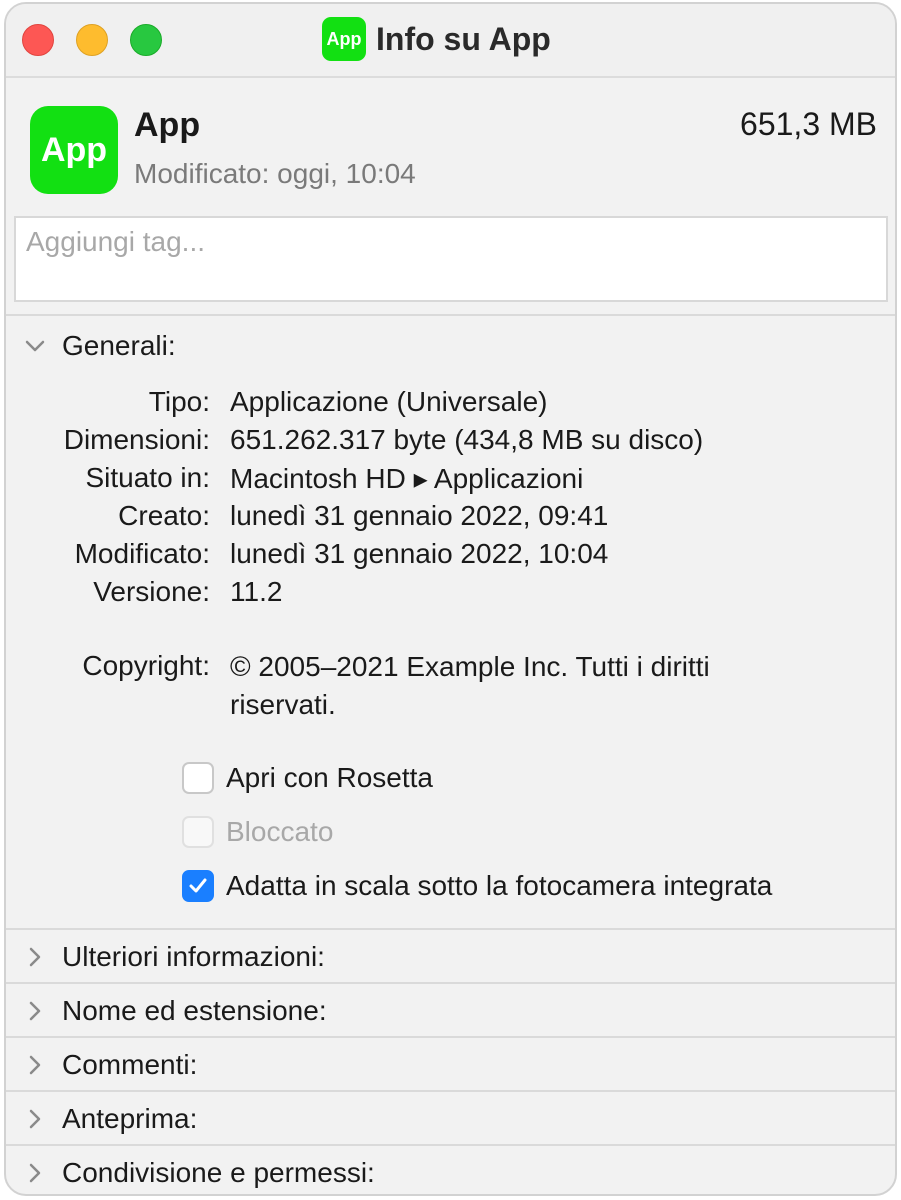 Image resolution: width=901 pixels, height=1200 pixels. I want to click on info-key: Creato:, so click(164, 515).